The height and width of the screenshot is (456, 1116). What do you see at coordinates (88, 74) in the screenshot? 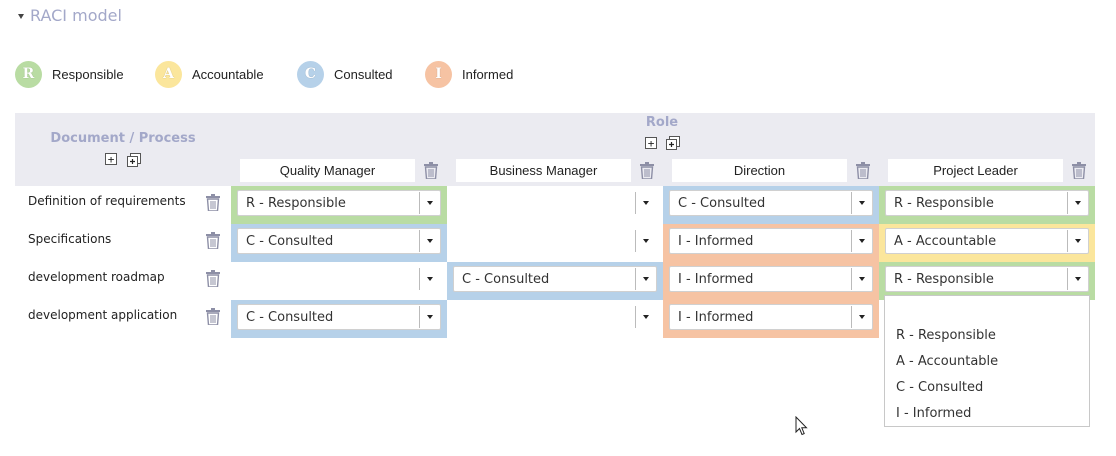
I see `legend-label: Responsible` at bounding box center [88, 74].